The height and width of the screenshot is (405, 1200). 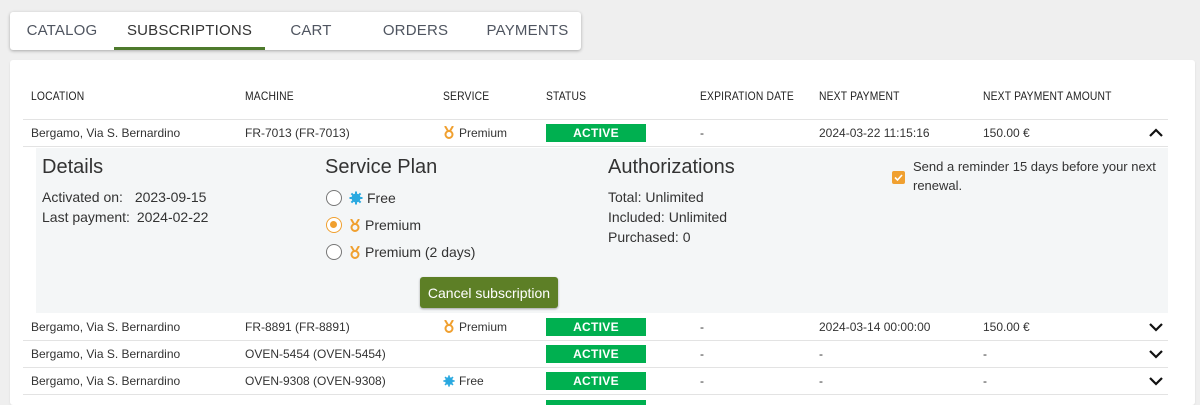 What do you see at coordinates (668, 217) in the screenshot?
I see `auth-included: Included: Unlimited` at bounding box center [668, 217].